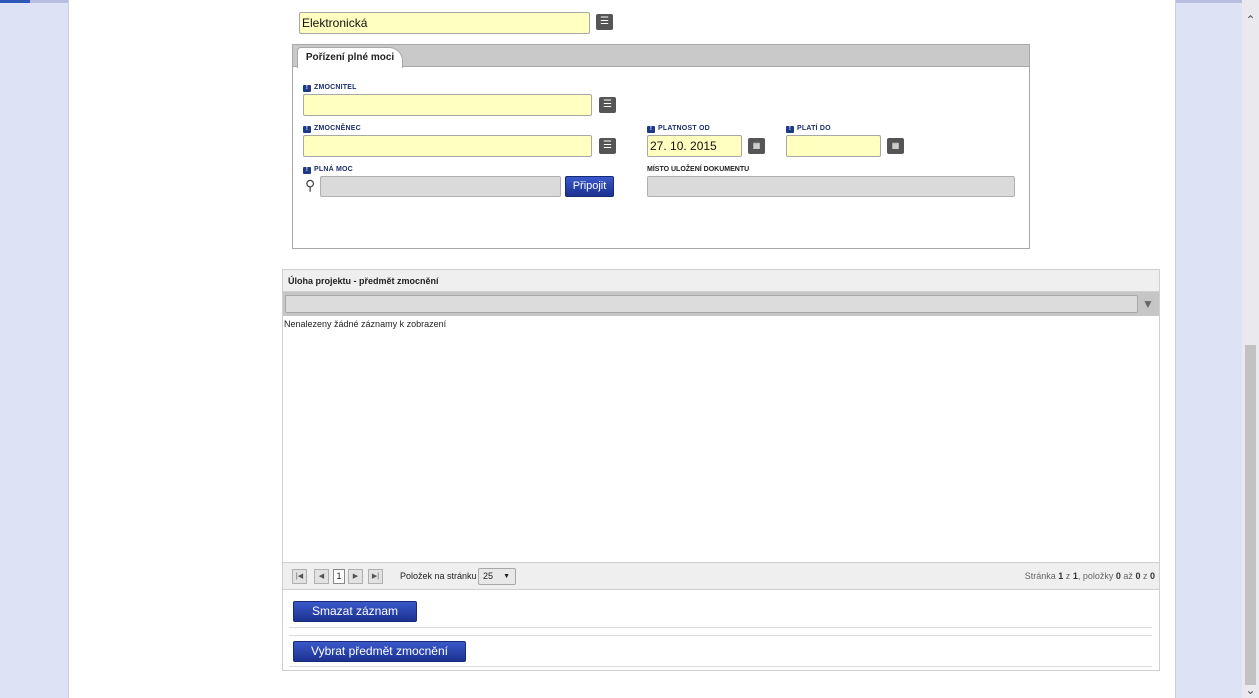 The height and width of the screenshot is (698, 1259). Describe the element at coordinates (497, 576) in the screenshot. I see `per-page-select: 25 ▼` at that location.